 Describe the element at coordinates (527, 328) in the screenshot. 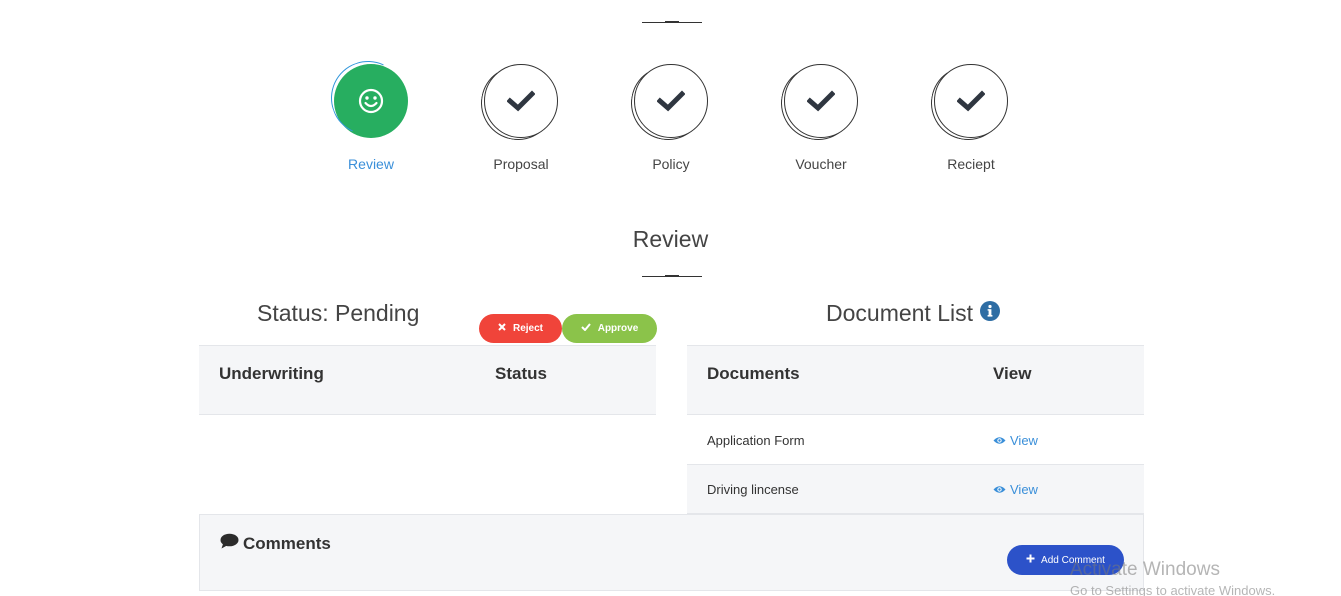

I see `reject-label: Reject` at that location.